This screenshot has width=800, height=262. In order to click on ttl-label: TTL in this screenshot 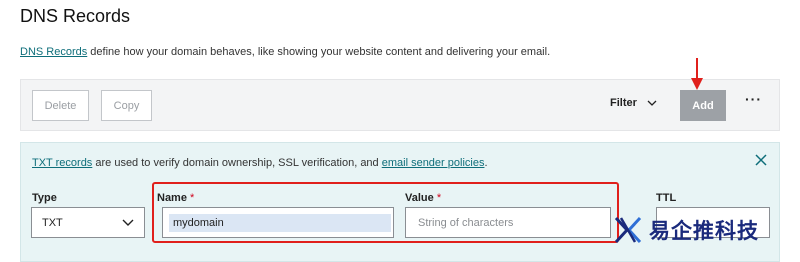, I will do `click(666, 198)`.